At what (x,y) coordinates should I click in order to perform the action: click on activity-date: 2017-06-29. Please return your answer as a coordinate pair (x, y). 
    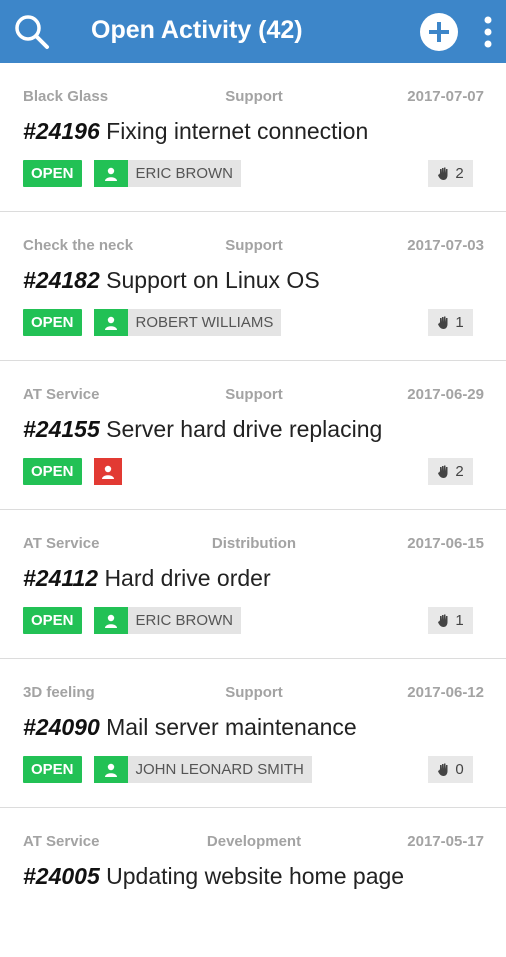
    Looking at the image, I should click on (445, 394).